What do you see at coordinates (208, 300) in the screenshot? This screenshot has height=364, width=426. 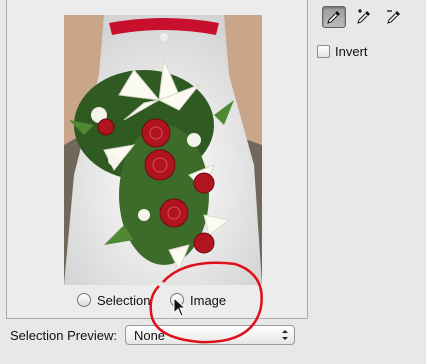 I see `image-label: Image` at bounding box center [208, 300].